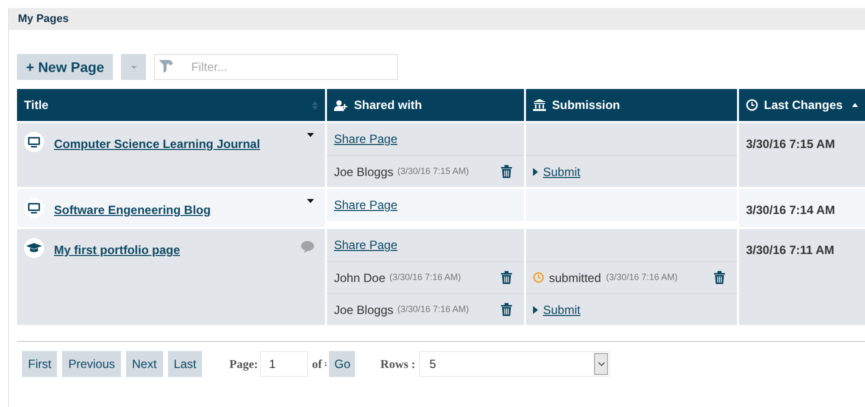  Describe the element at coordinates (92, 364) in the screenshot. I see `pager-button: Previous` at that location.